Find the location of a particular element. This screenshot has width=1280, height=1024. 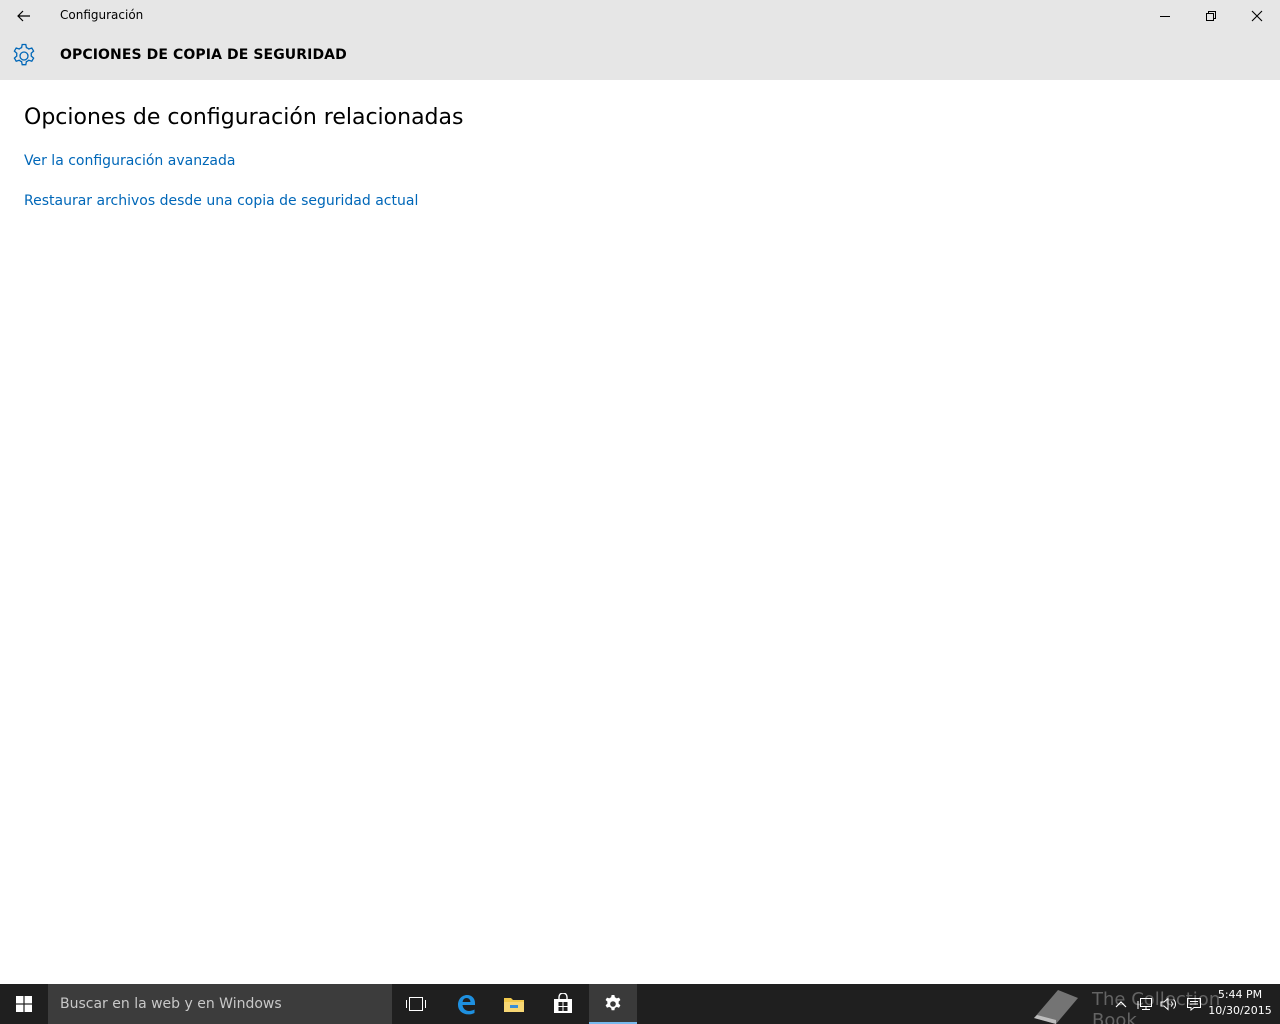

settings-taskbar-button is located at coordinates (613, 1004).